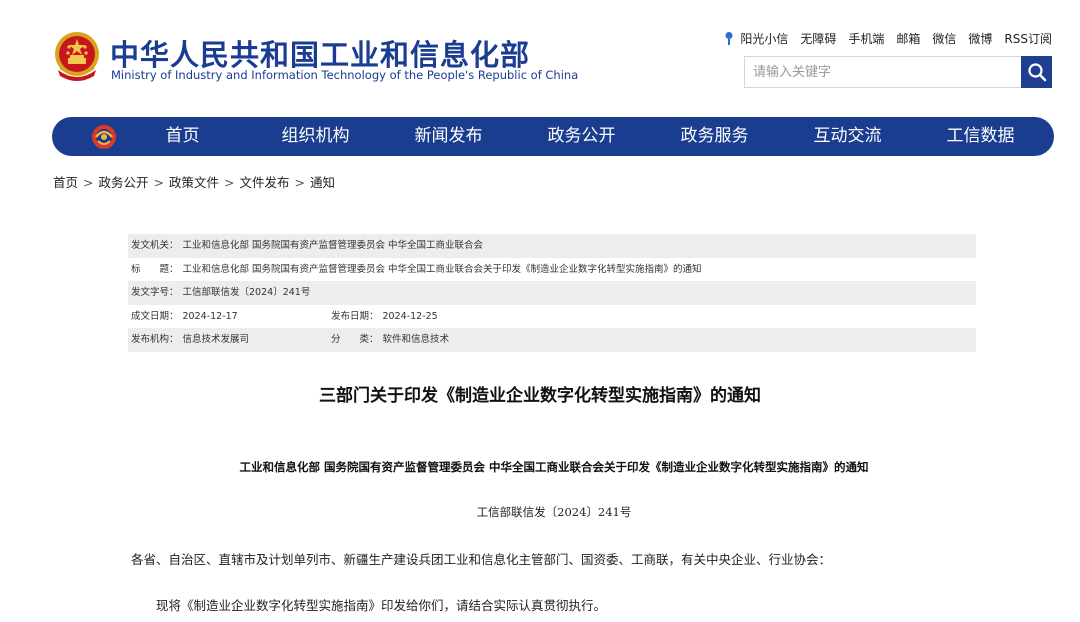 This screenshot has height=622, width=1080. I want to click on meta-label: 成文日期：, so click(155, 316).